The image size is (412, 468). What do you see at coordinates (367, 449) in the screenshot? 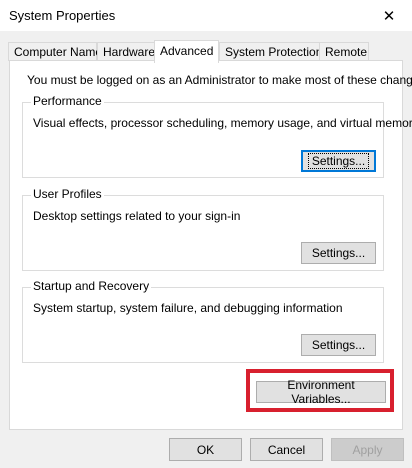
I see `apply-button: Apply` at bounding box center [367, 449].